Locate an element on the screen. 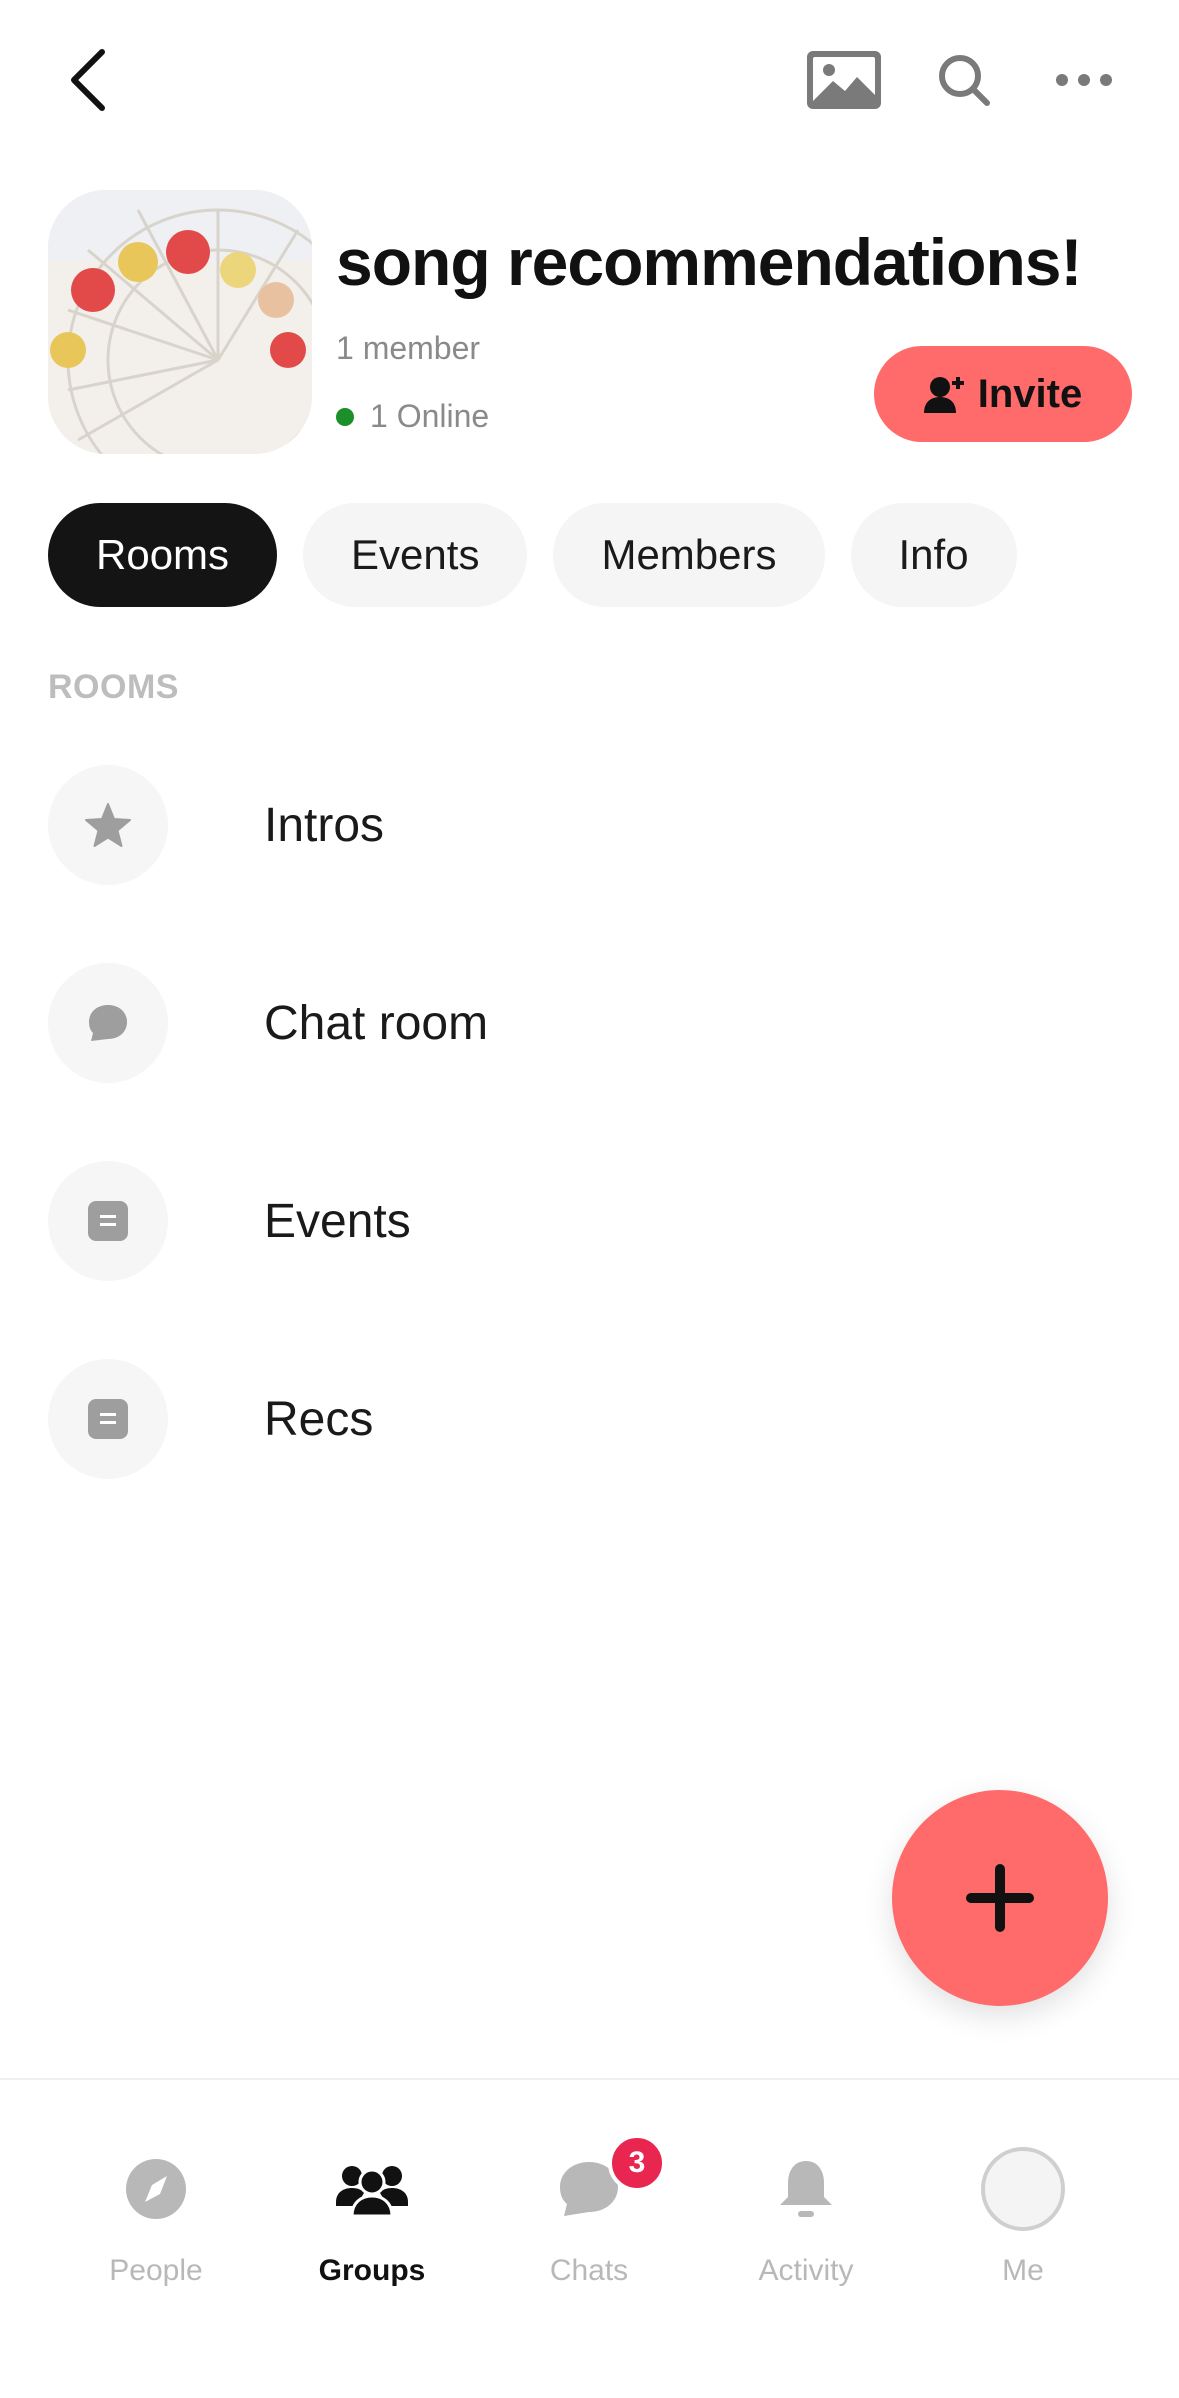 The width and height of the screenshot is (1179, 2398). room-item-events: Events is located at coordinates (589, 1221).